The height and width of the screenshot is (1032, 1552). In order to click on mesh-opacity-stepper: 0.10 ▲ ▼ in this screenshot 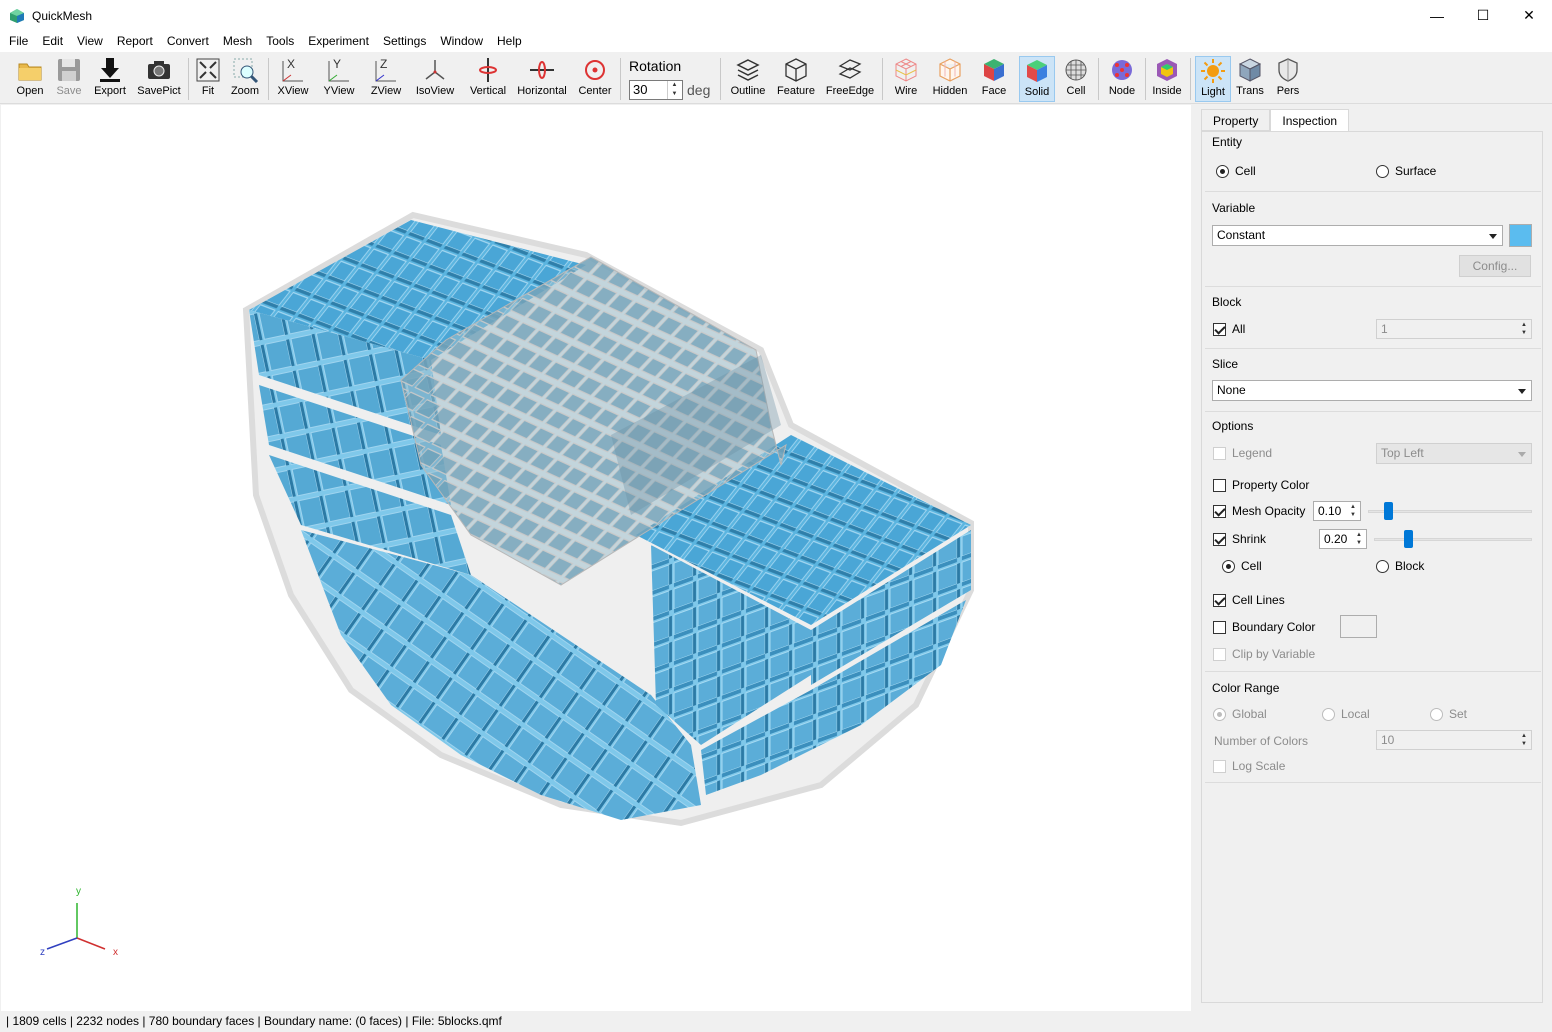, I will do `click(1337, 511)`.